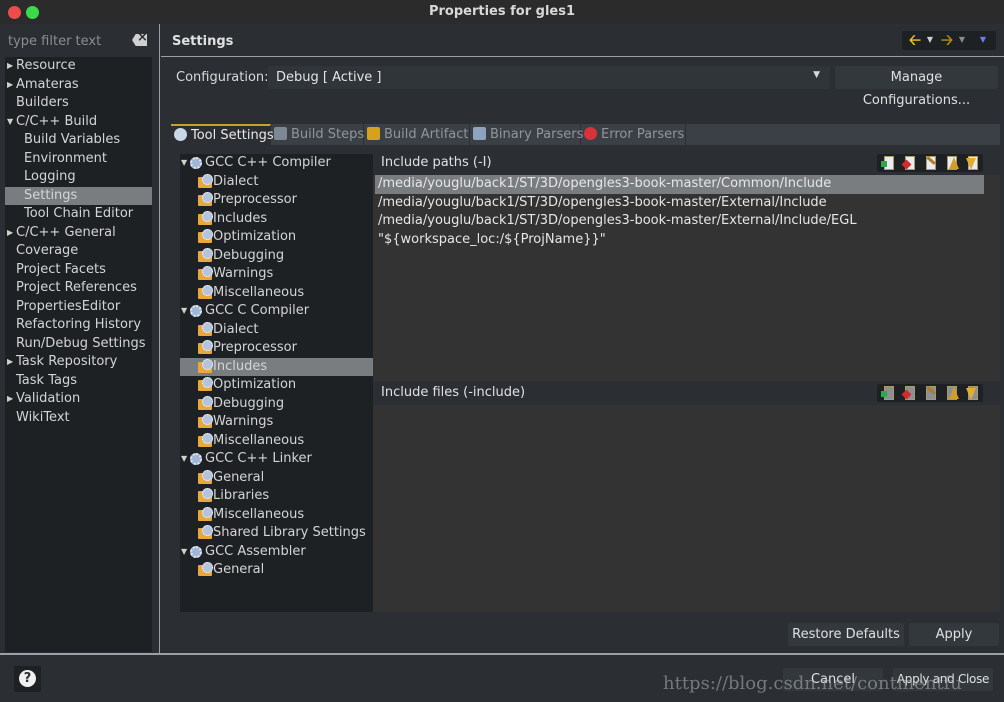  Describe the element at coordinates (317, 134) in the screenshot. I see `tab-build-steps: Build Steps` at that location.